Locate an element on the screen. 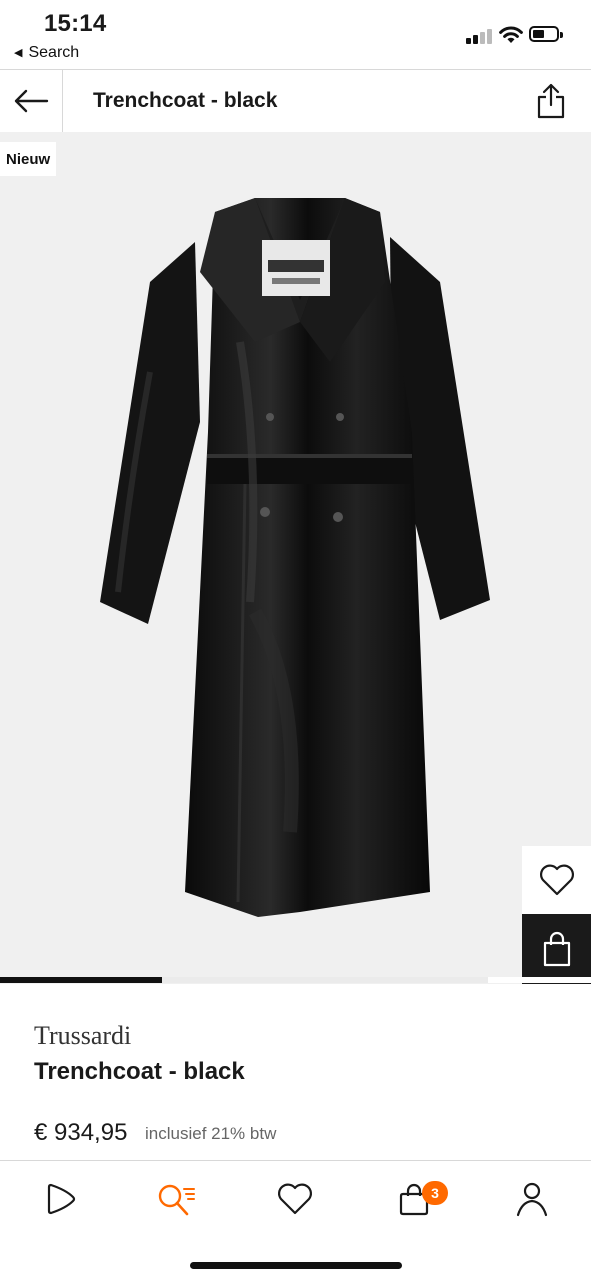  tab-home is located at coordinates (59, 1199).